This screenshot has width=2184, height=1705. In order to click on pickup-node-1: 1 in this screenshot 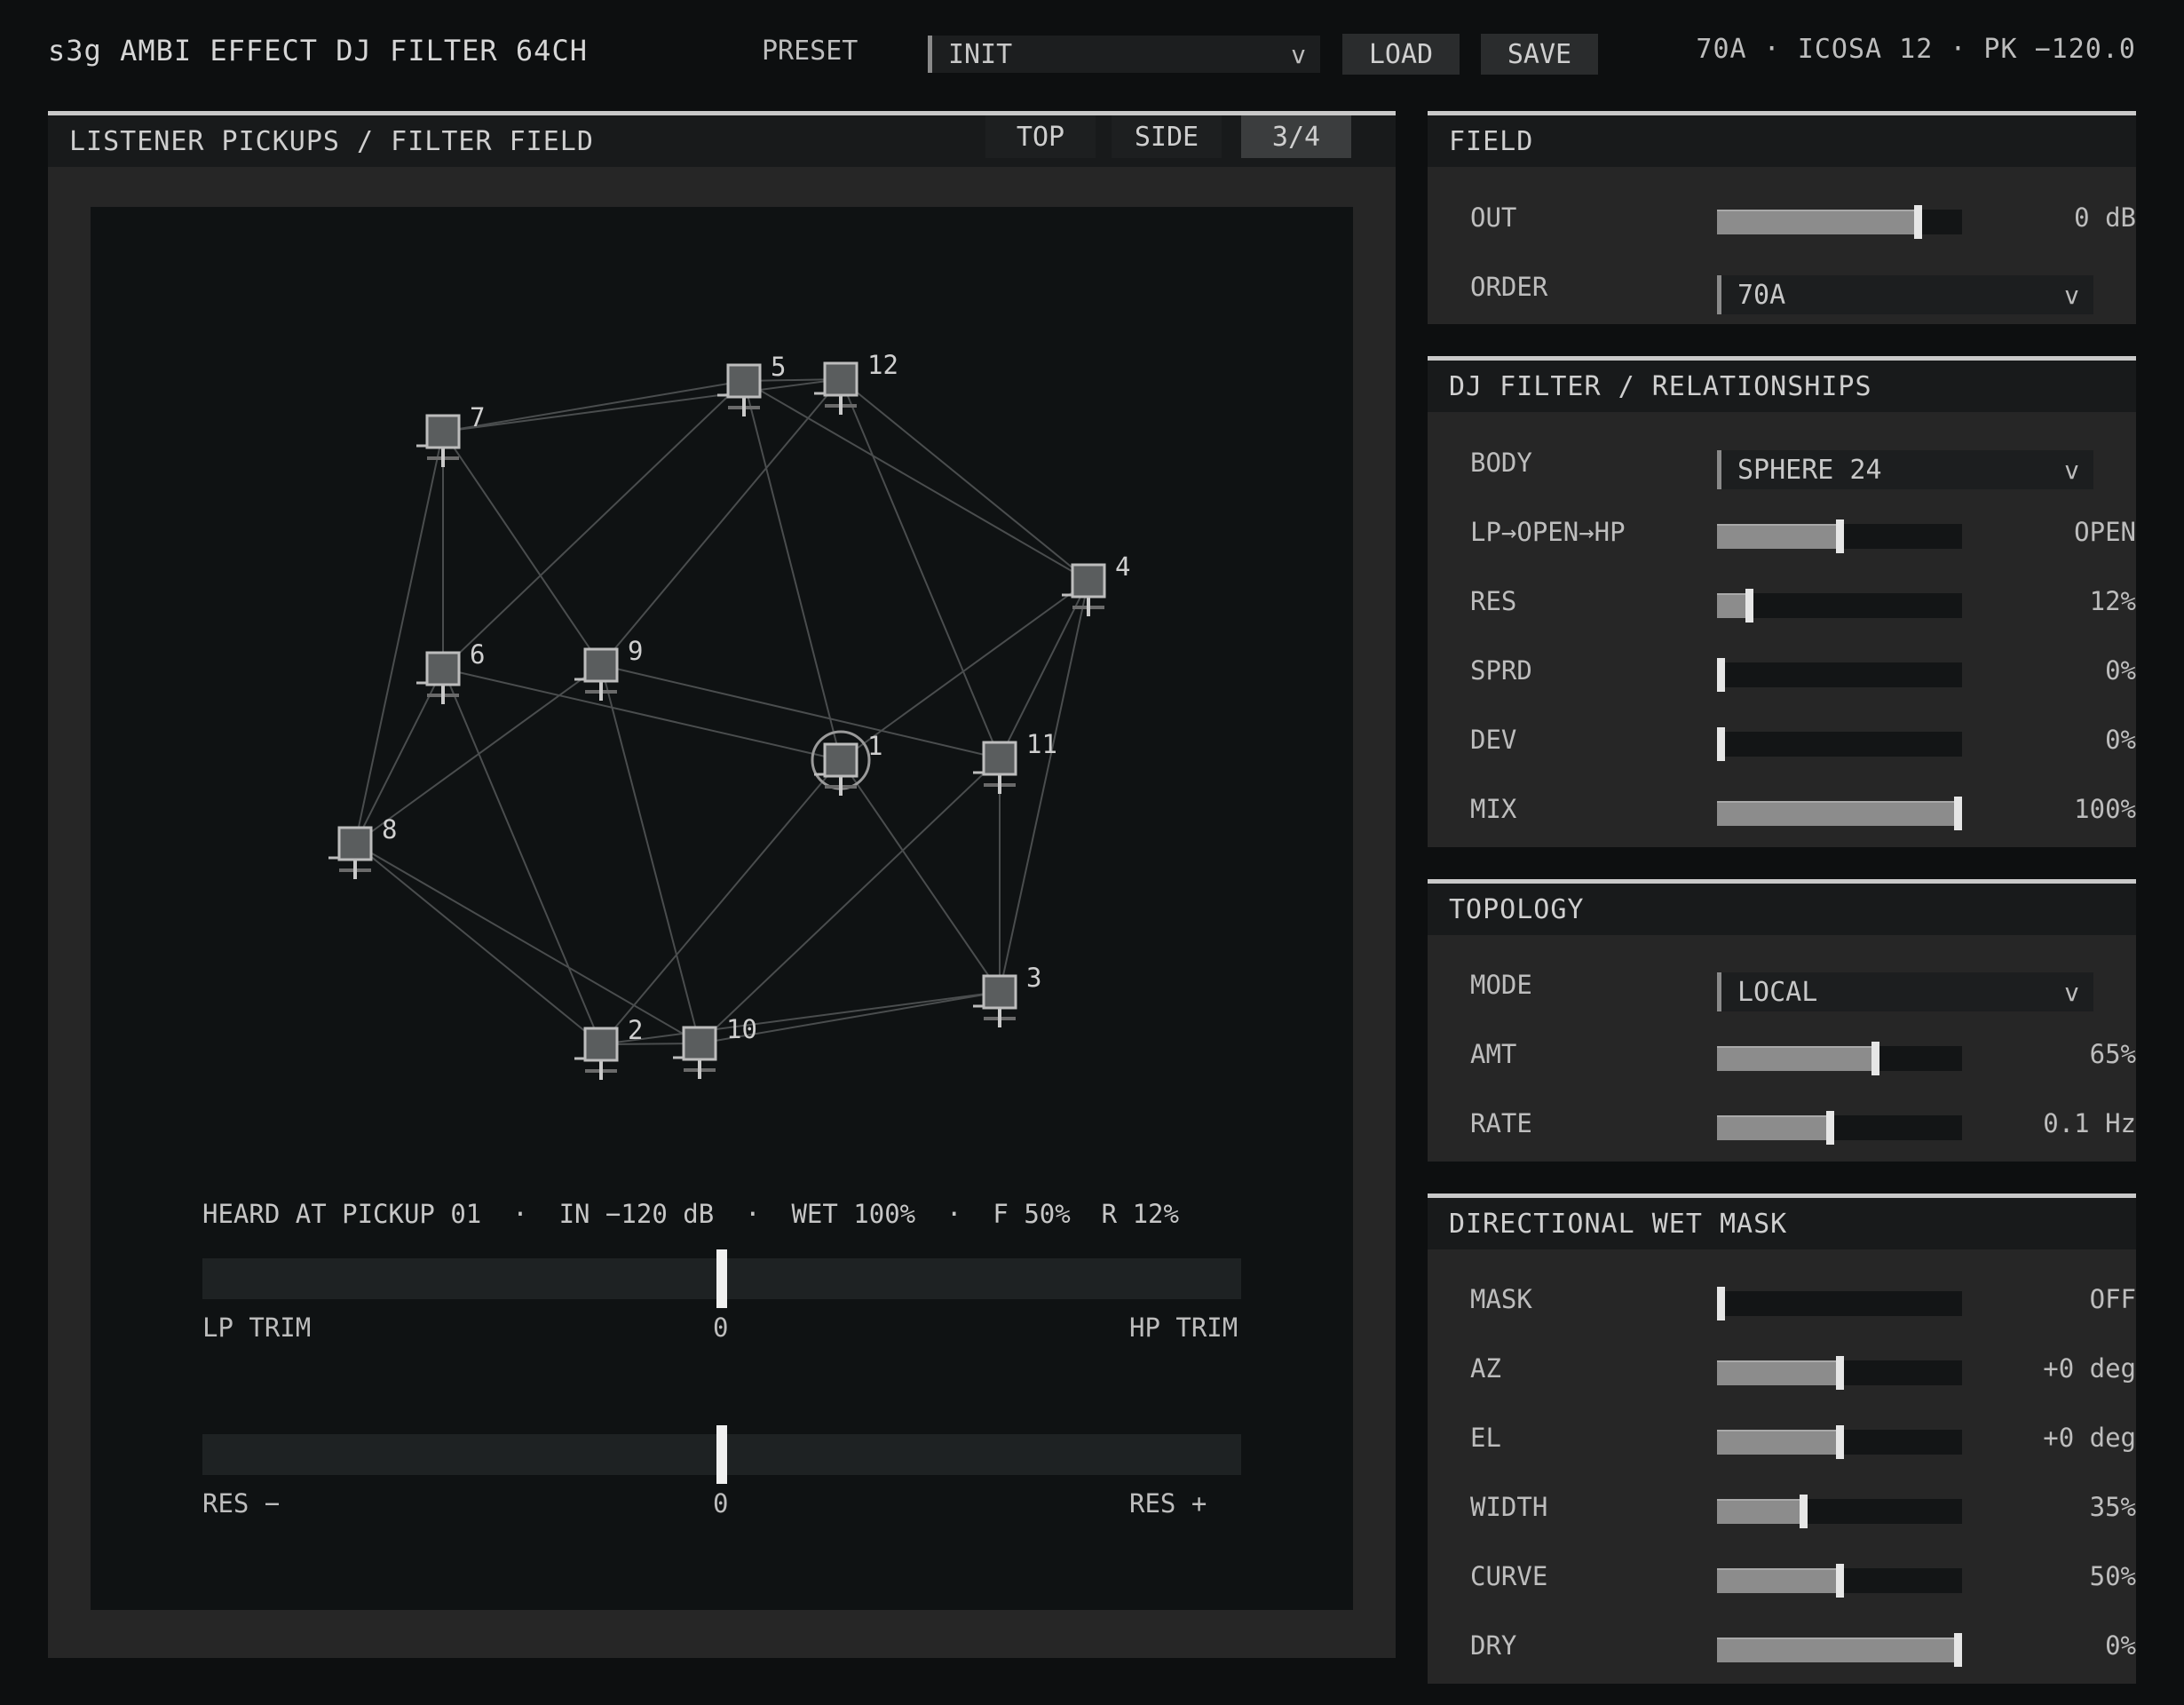, I will do `click(846, 763)`.